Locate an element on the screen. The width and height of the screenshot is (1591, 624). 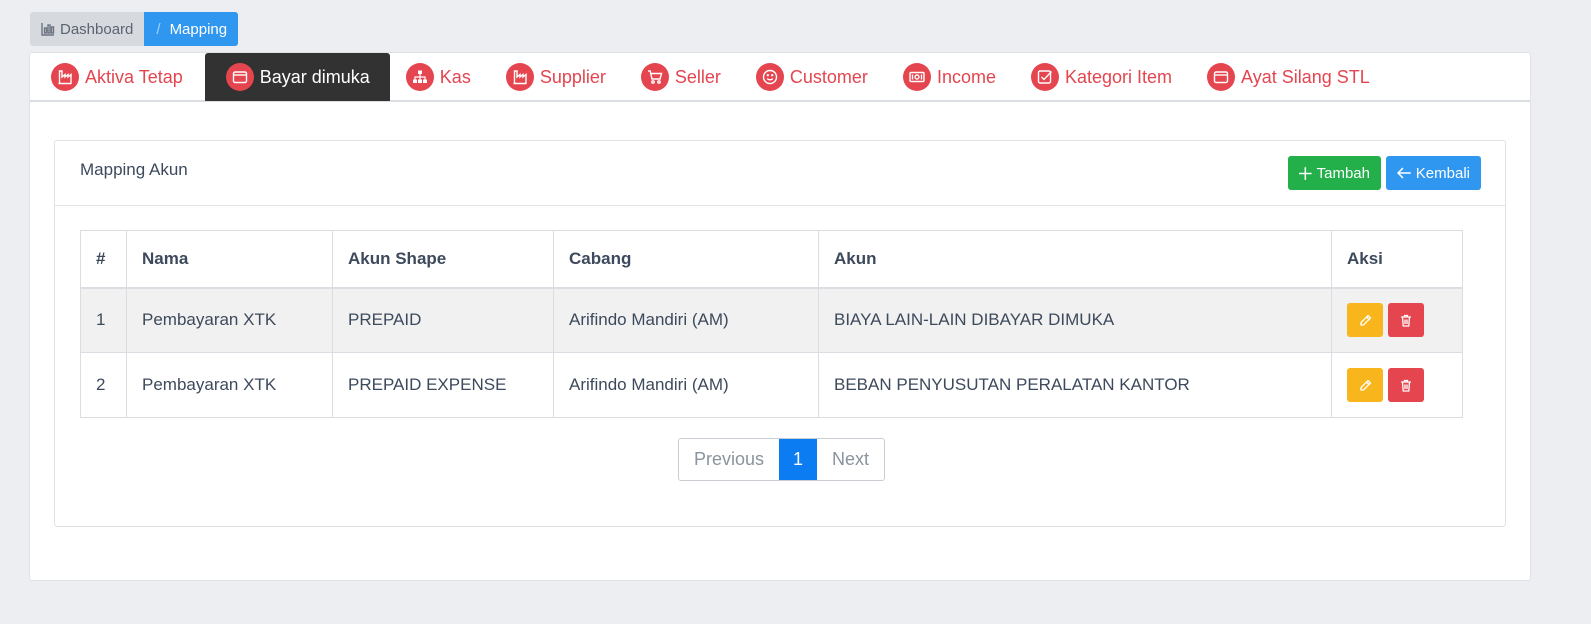
cell-no: 1 is located at coordinates (103, 320).